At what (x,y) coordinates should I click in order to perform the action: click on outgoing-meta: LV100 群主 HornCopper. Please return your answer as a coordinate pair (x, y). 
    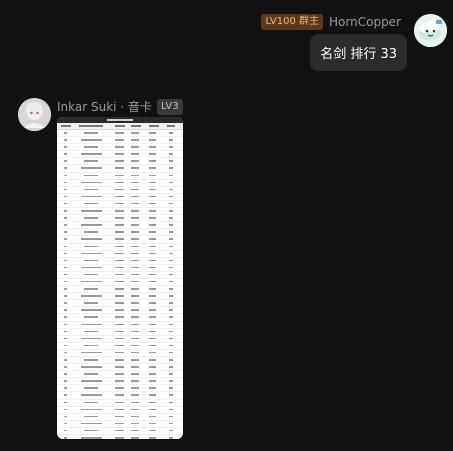
    Looking at the image, I should click on (331, 22).